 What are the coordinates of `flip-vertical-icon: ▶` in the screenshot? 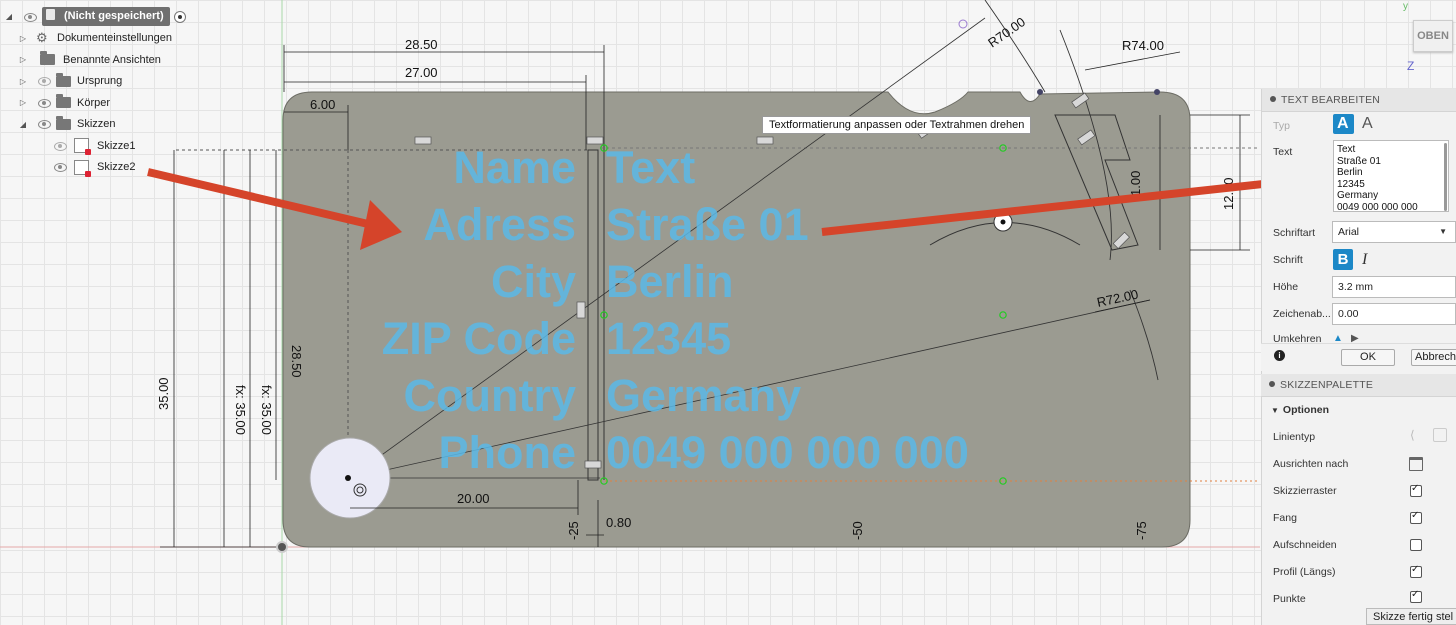 It's located at (1355, 338).